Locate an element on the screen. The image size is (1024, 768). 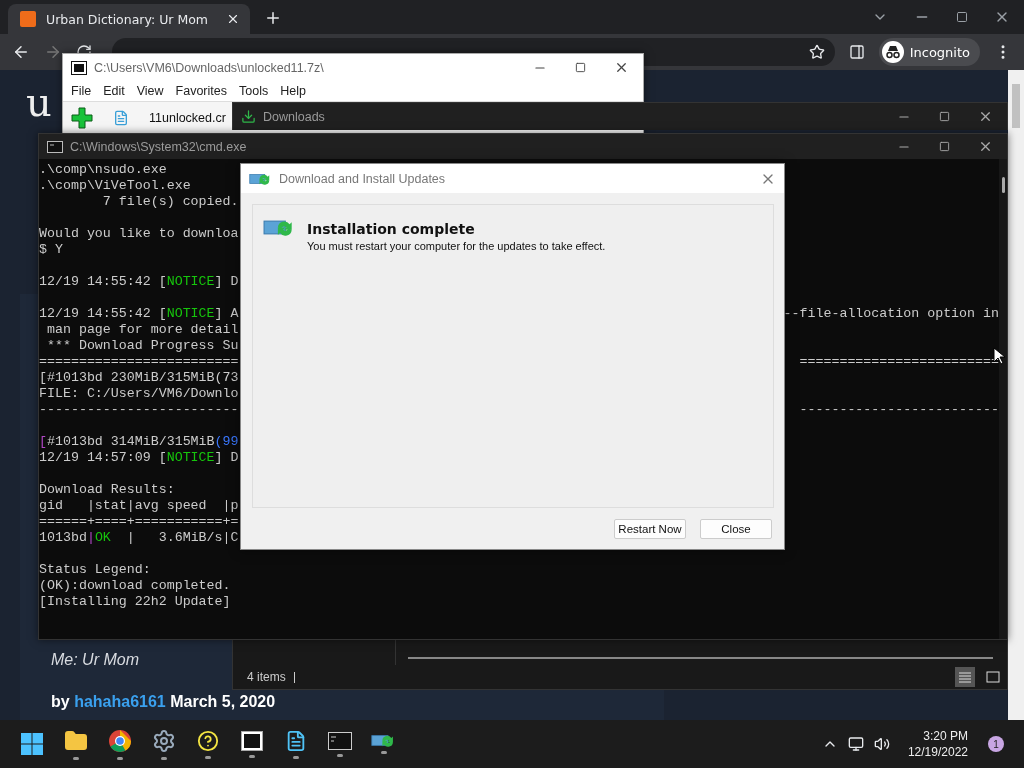
author-link: hahaha6161 is located at coordinates (120, 701).